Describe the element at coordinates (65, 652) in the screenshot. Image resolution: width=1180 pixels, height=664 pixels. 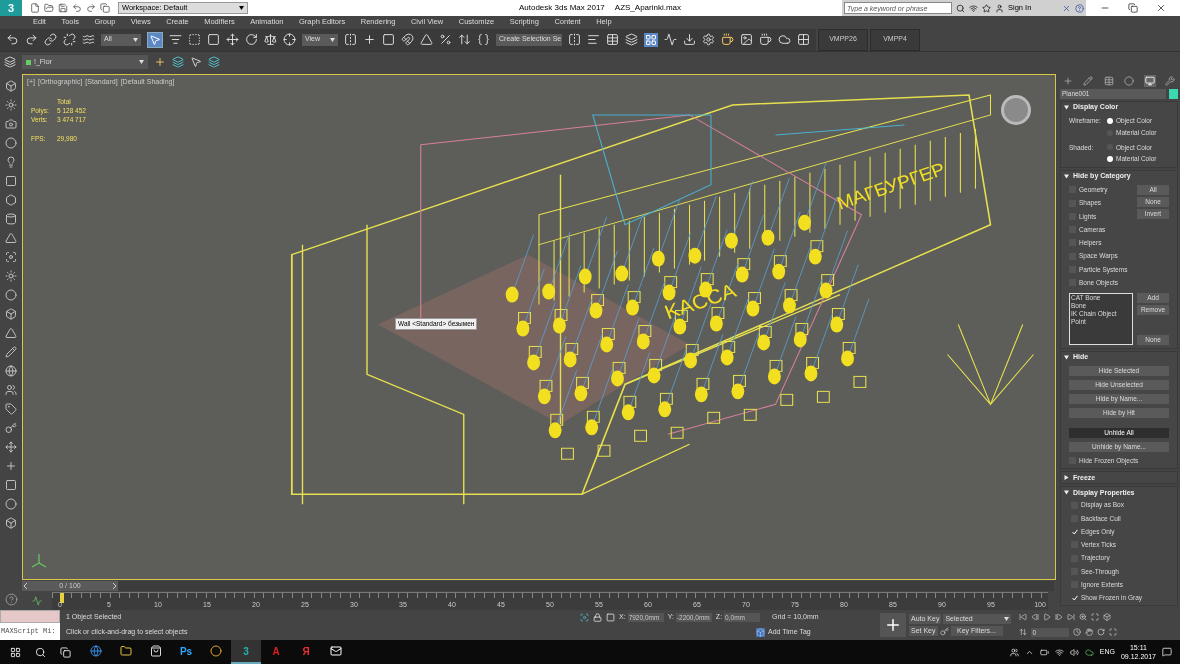
I see `task-view-icon` at that location.